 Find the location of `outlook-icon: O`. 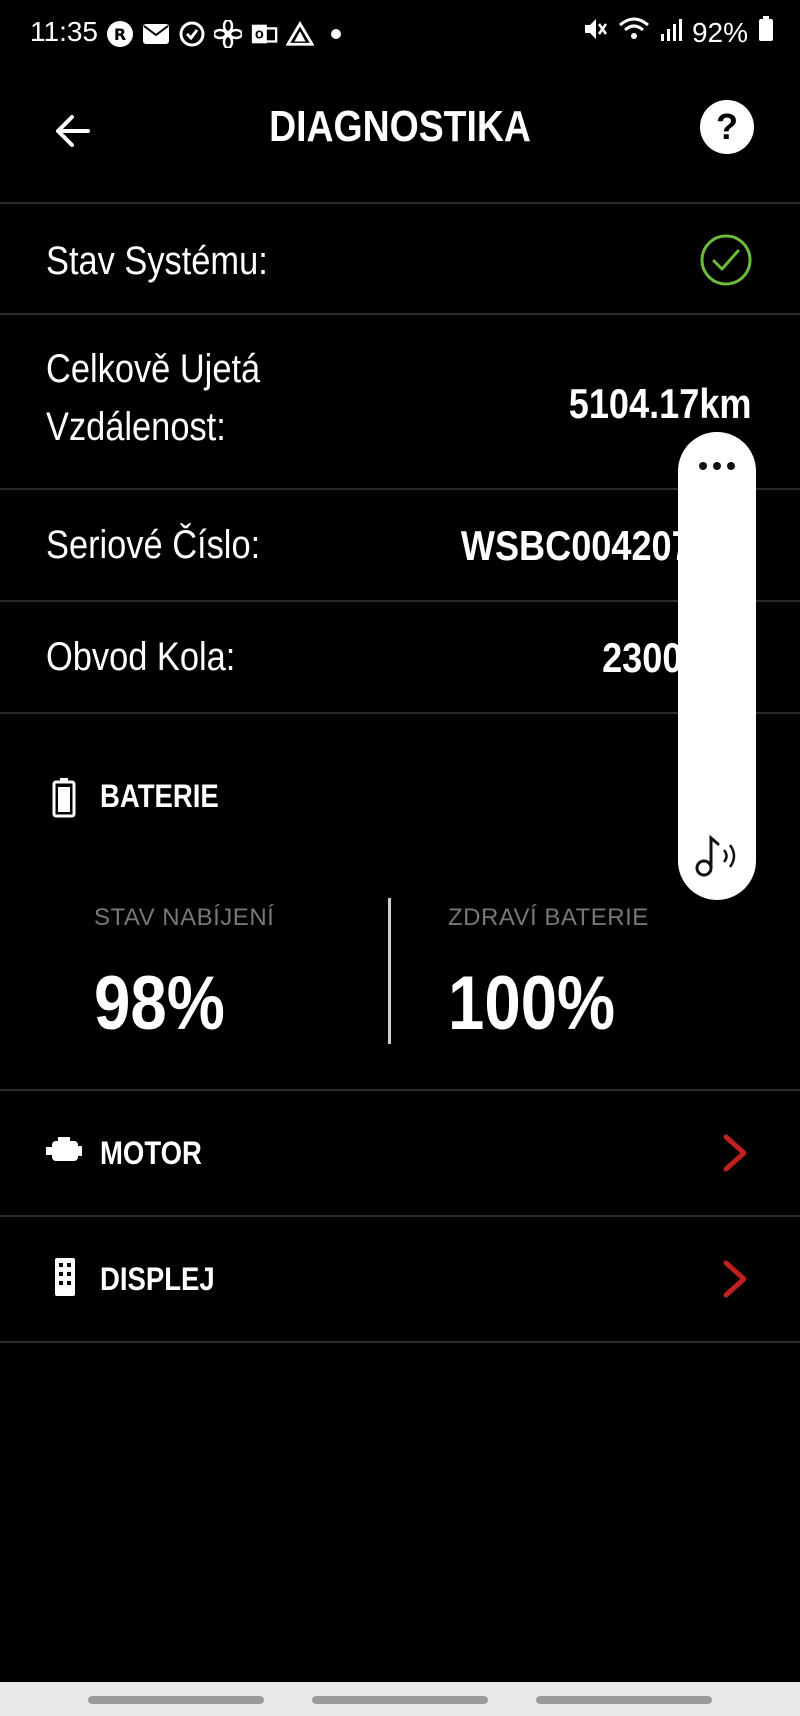

outlook-icon: O is located at coordinates (264, 34).